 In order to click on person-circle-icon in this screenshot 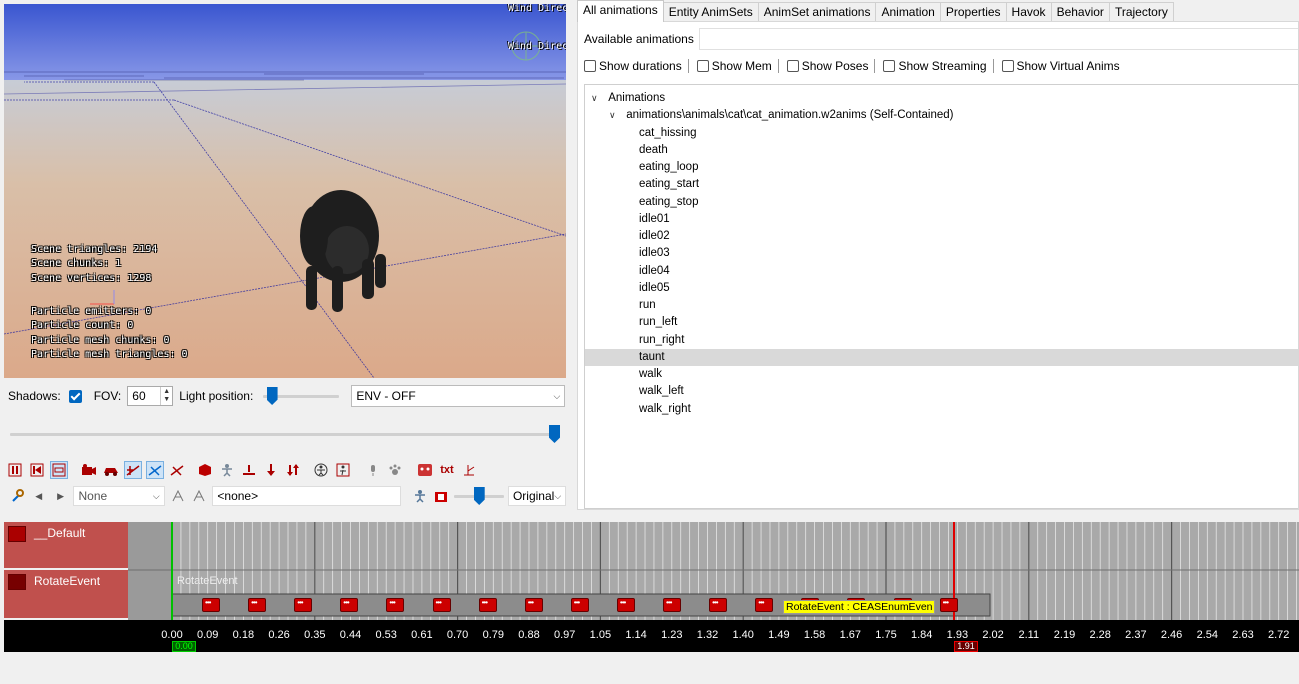, I will do `click(321, 470)`.